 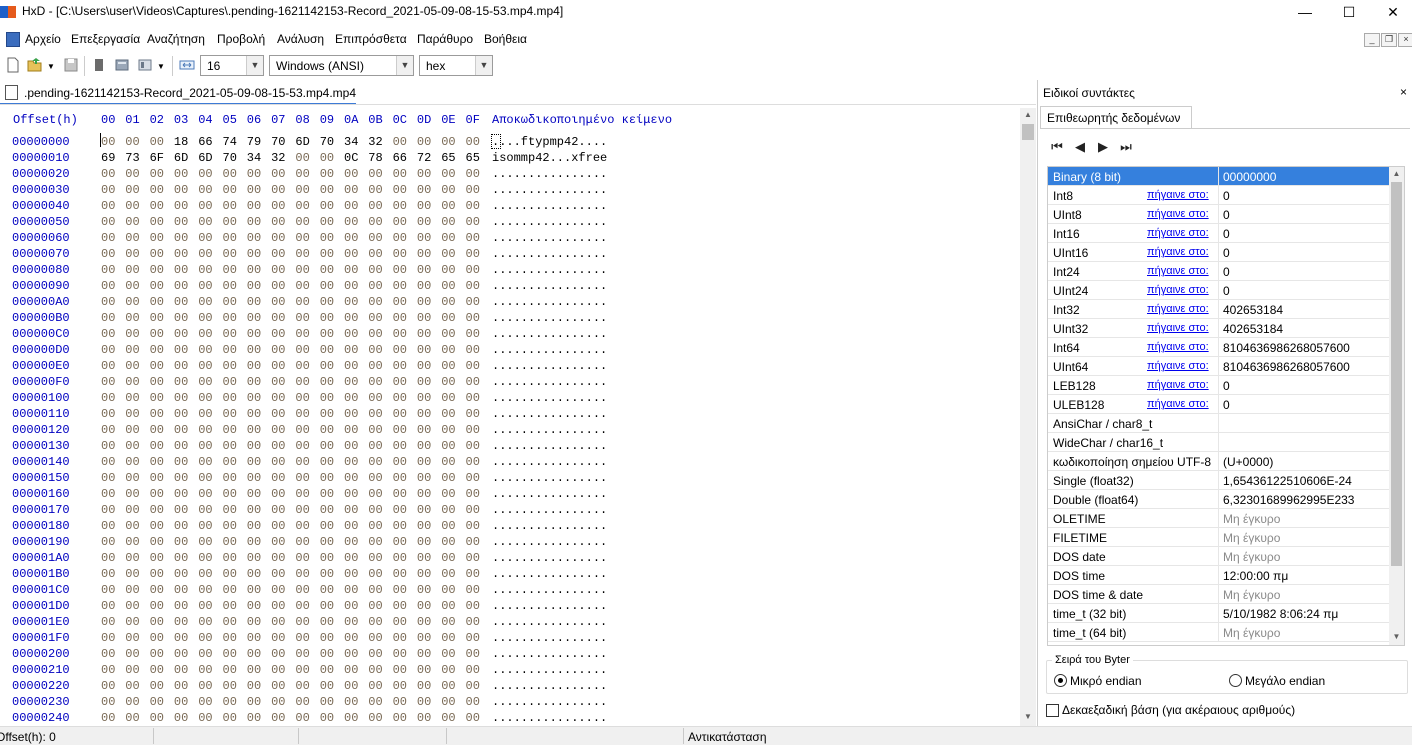 I want to click on little-endian-label: Μικρό endian, so click(x=1106, y=681).